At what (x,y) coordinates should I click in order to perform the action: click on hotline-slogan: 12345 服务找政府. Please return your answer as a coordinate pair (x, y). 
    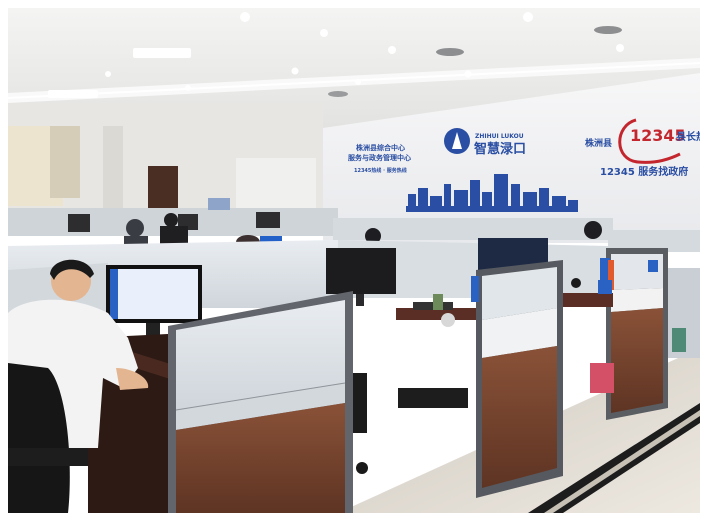
    Looking at the image, I should click on (644, 171).